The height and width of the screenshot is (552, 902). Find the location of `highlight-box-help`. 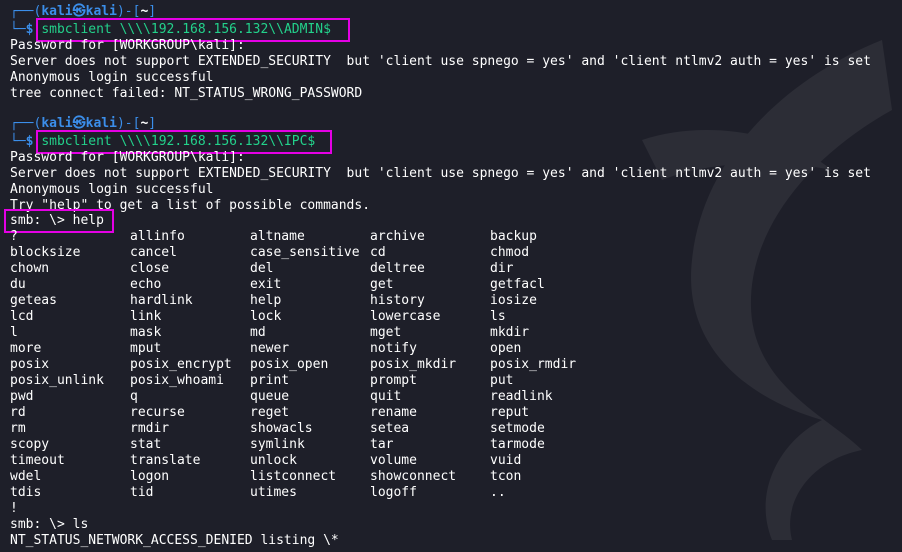

highlight-box-help is located at coordinates (59, 221).